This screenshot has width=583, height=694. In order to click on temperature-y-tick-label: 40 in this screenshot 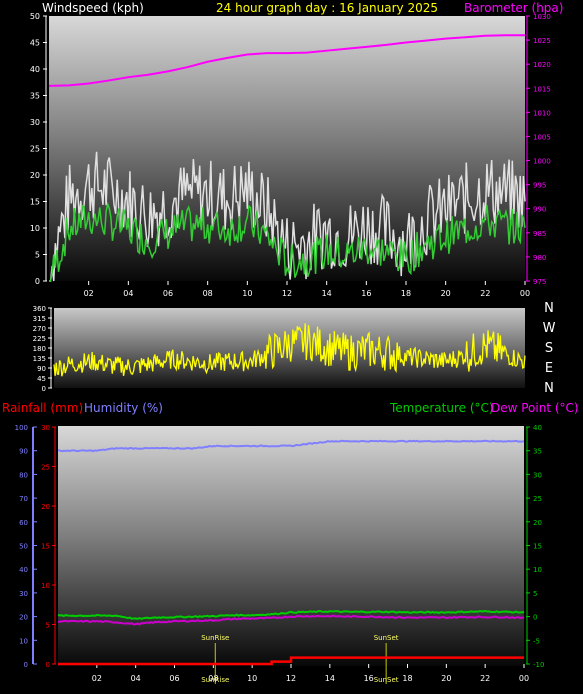, I will do `click(537, 428)`.